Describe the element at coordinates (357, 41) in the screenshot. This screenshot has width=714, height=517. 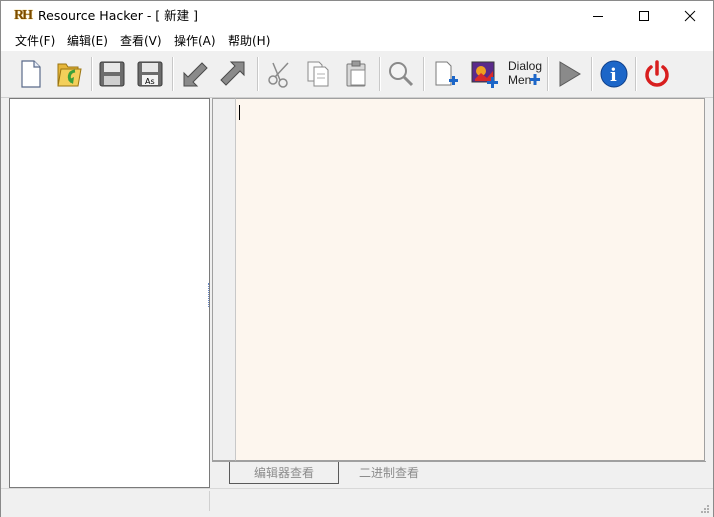
I see `menu-bar: 文件(F) 编辑(E) 查看(V) 操作(A) 帮助(H)` at that location.